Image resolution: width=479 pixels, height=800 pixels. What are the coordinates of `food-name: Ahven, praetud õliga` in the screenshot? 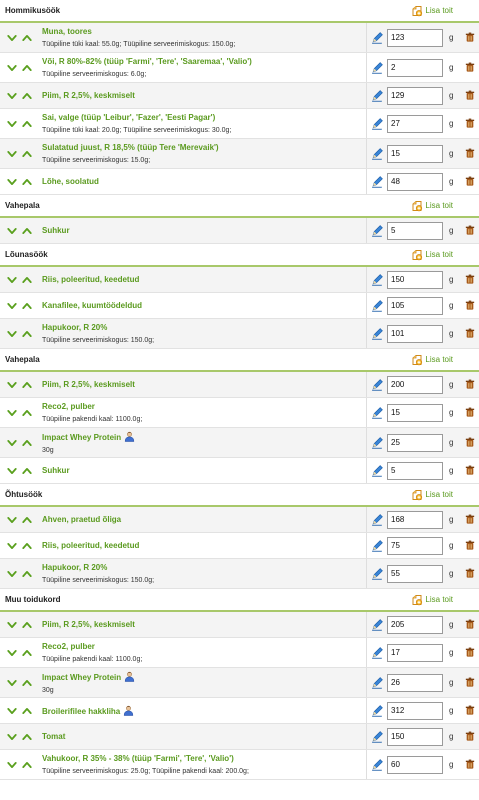 It's located at (204, 520).